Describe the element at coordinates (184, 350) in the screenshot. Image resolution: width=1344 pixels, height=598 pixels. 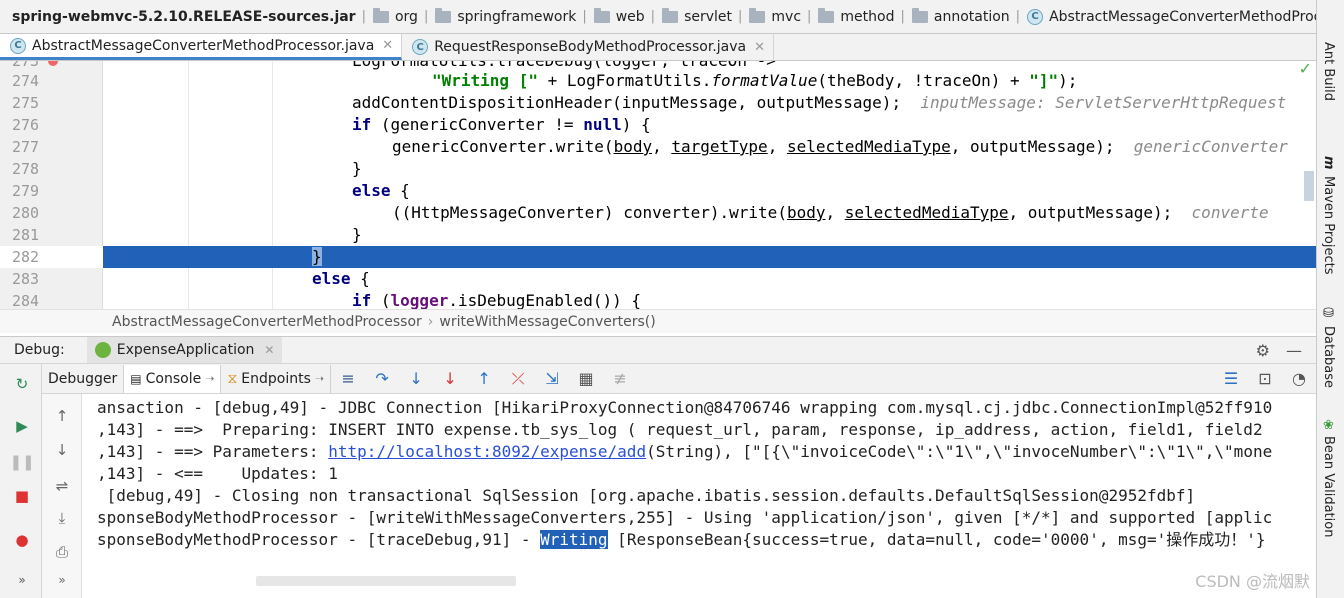
I see `debug-session-tab: ExpenseApplication ✕` at that location.